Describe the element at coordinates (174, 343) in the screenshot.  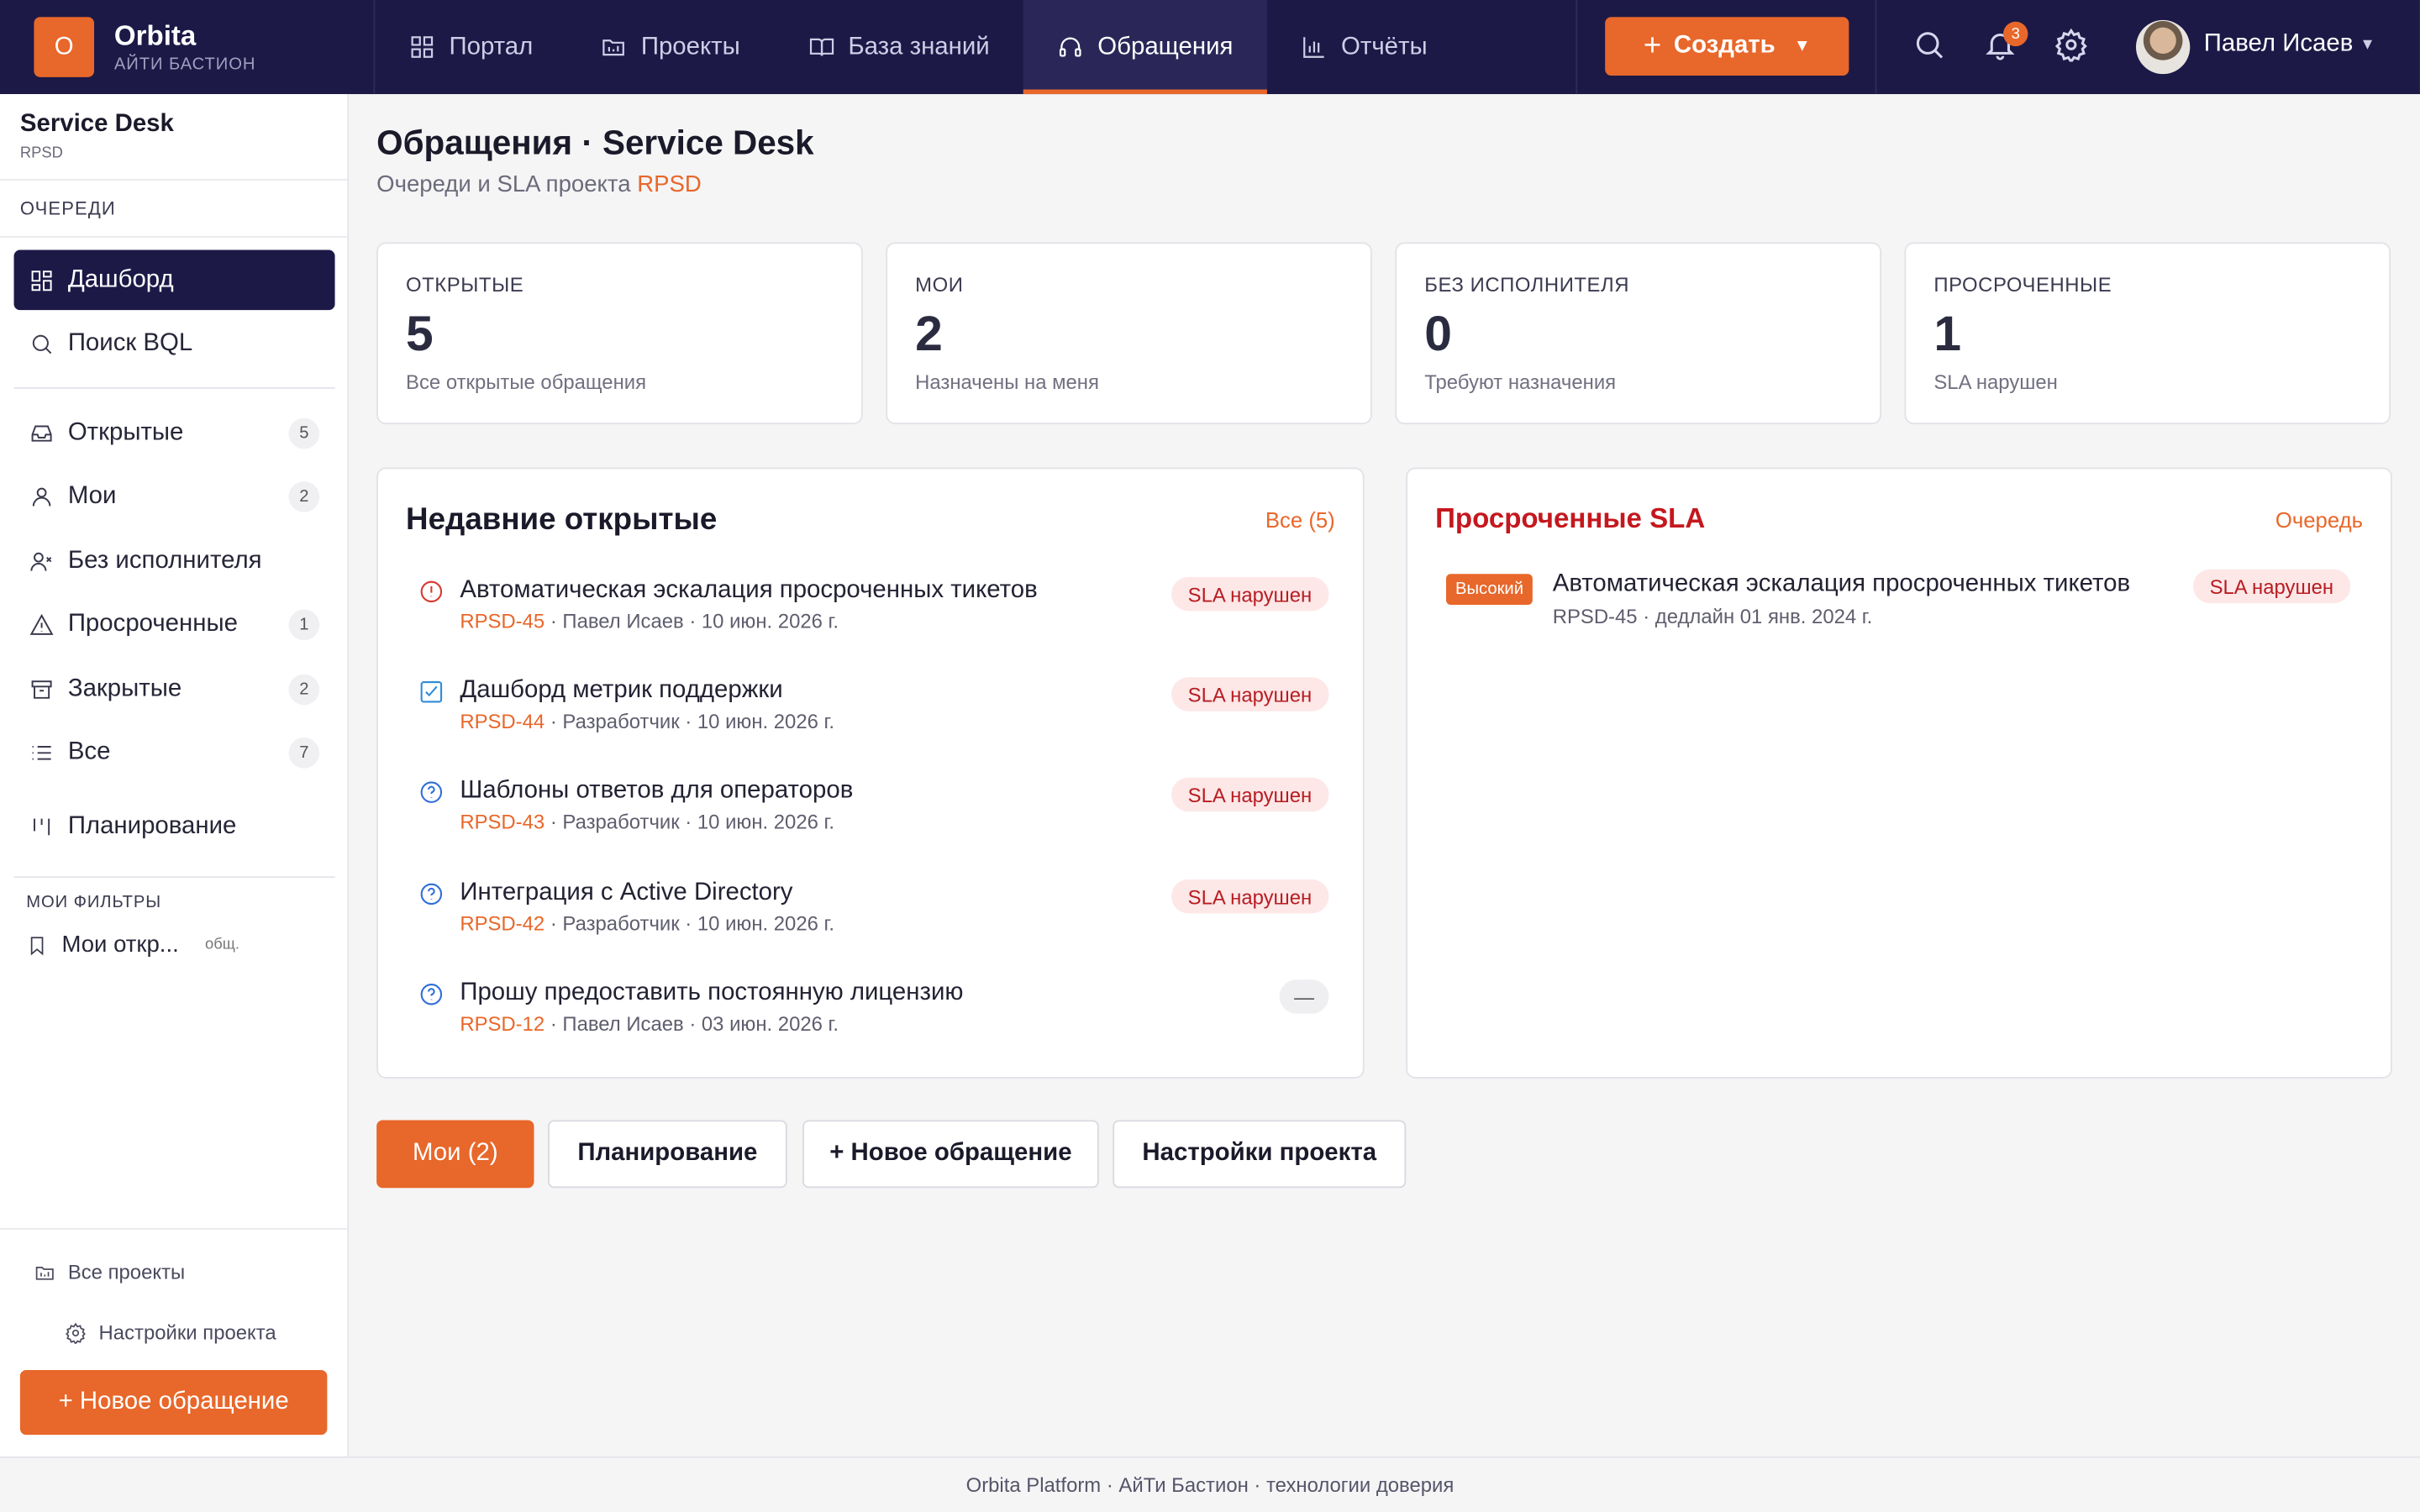
I see `sidebar-item-bql-search: Поиск BQL` at that location.